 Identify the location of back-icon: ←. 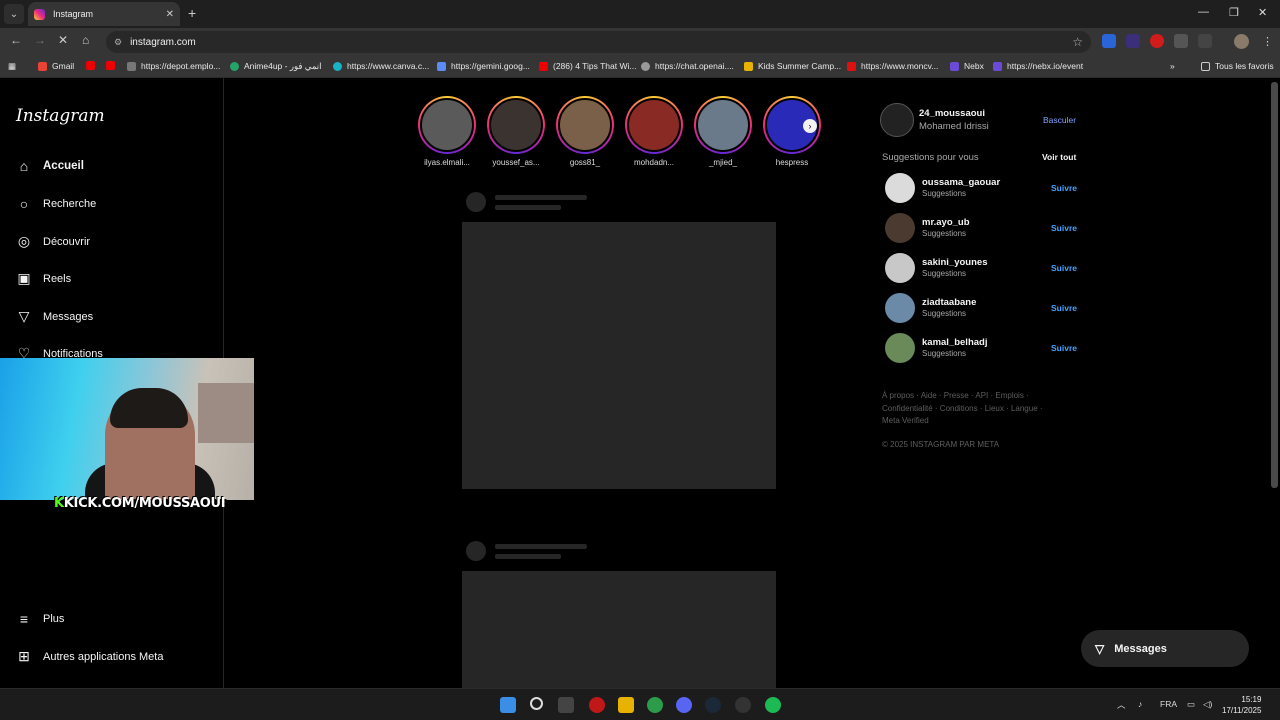
(16, 40).